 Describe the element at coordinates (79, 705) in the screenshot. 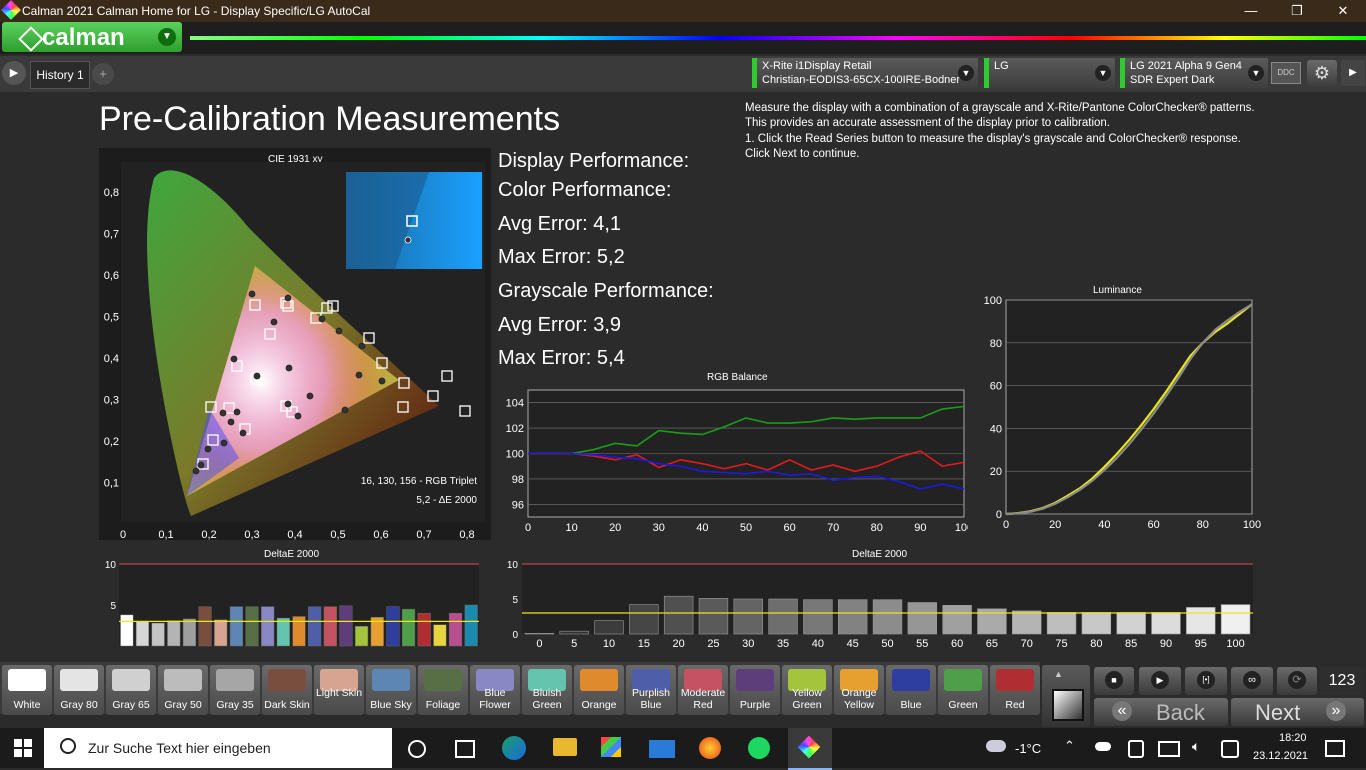

I see `swatch-label: Gray 80` at that location.